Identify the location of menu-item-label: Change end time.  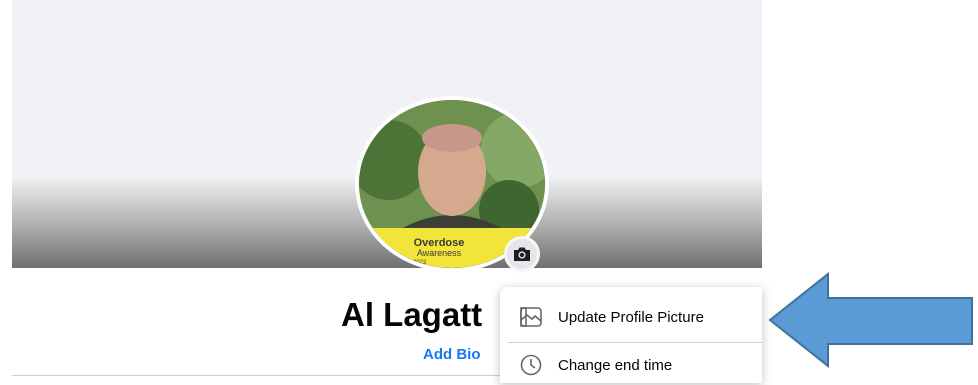
(615, 365).